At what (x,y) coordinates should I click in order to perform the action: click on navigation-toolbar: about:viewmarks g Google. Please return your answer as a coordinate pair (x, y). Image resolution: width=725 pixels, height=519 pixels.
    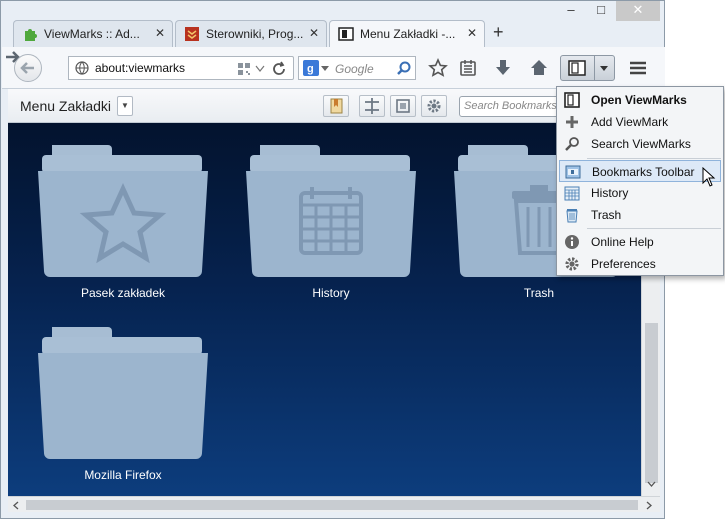
    Looking at the image, I should click on (333, 68).